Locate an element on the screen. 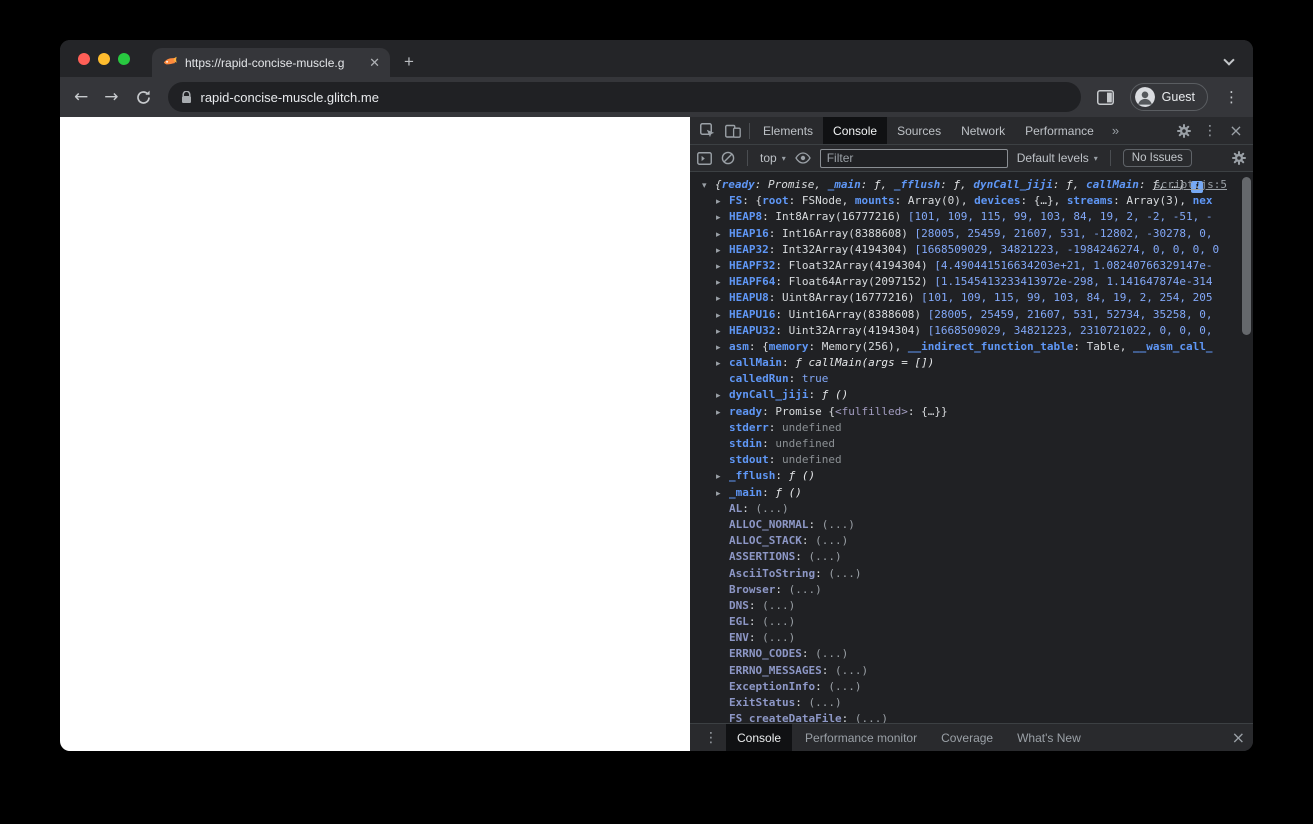 Image resolution: width=1313 pixels, height=824 pixels. more-tabs-icon: » is located at coordinates (1115, 130).